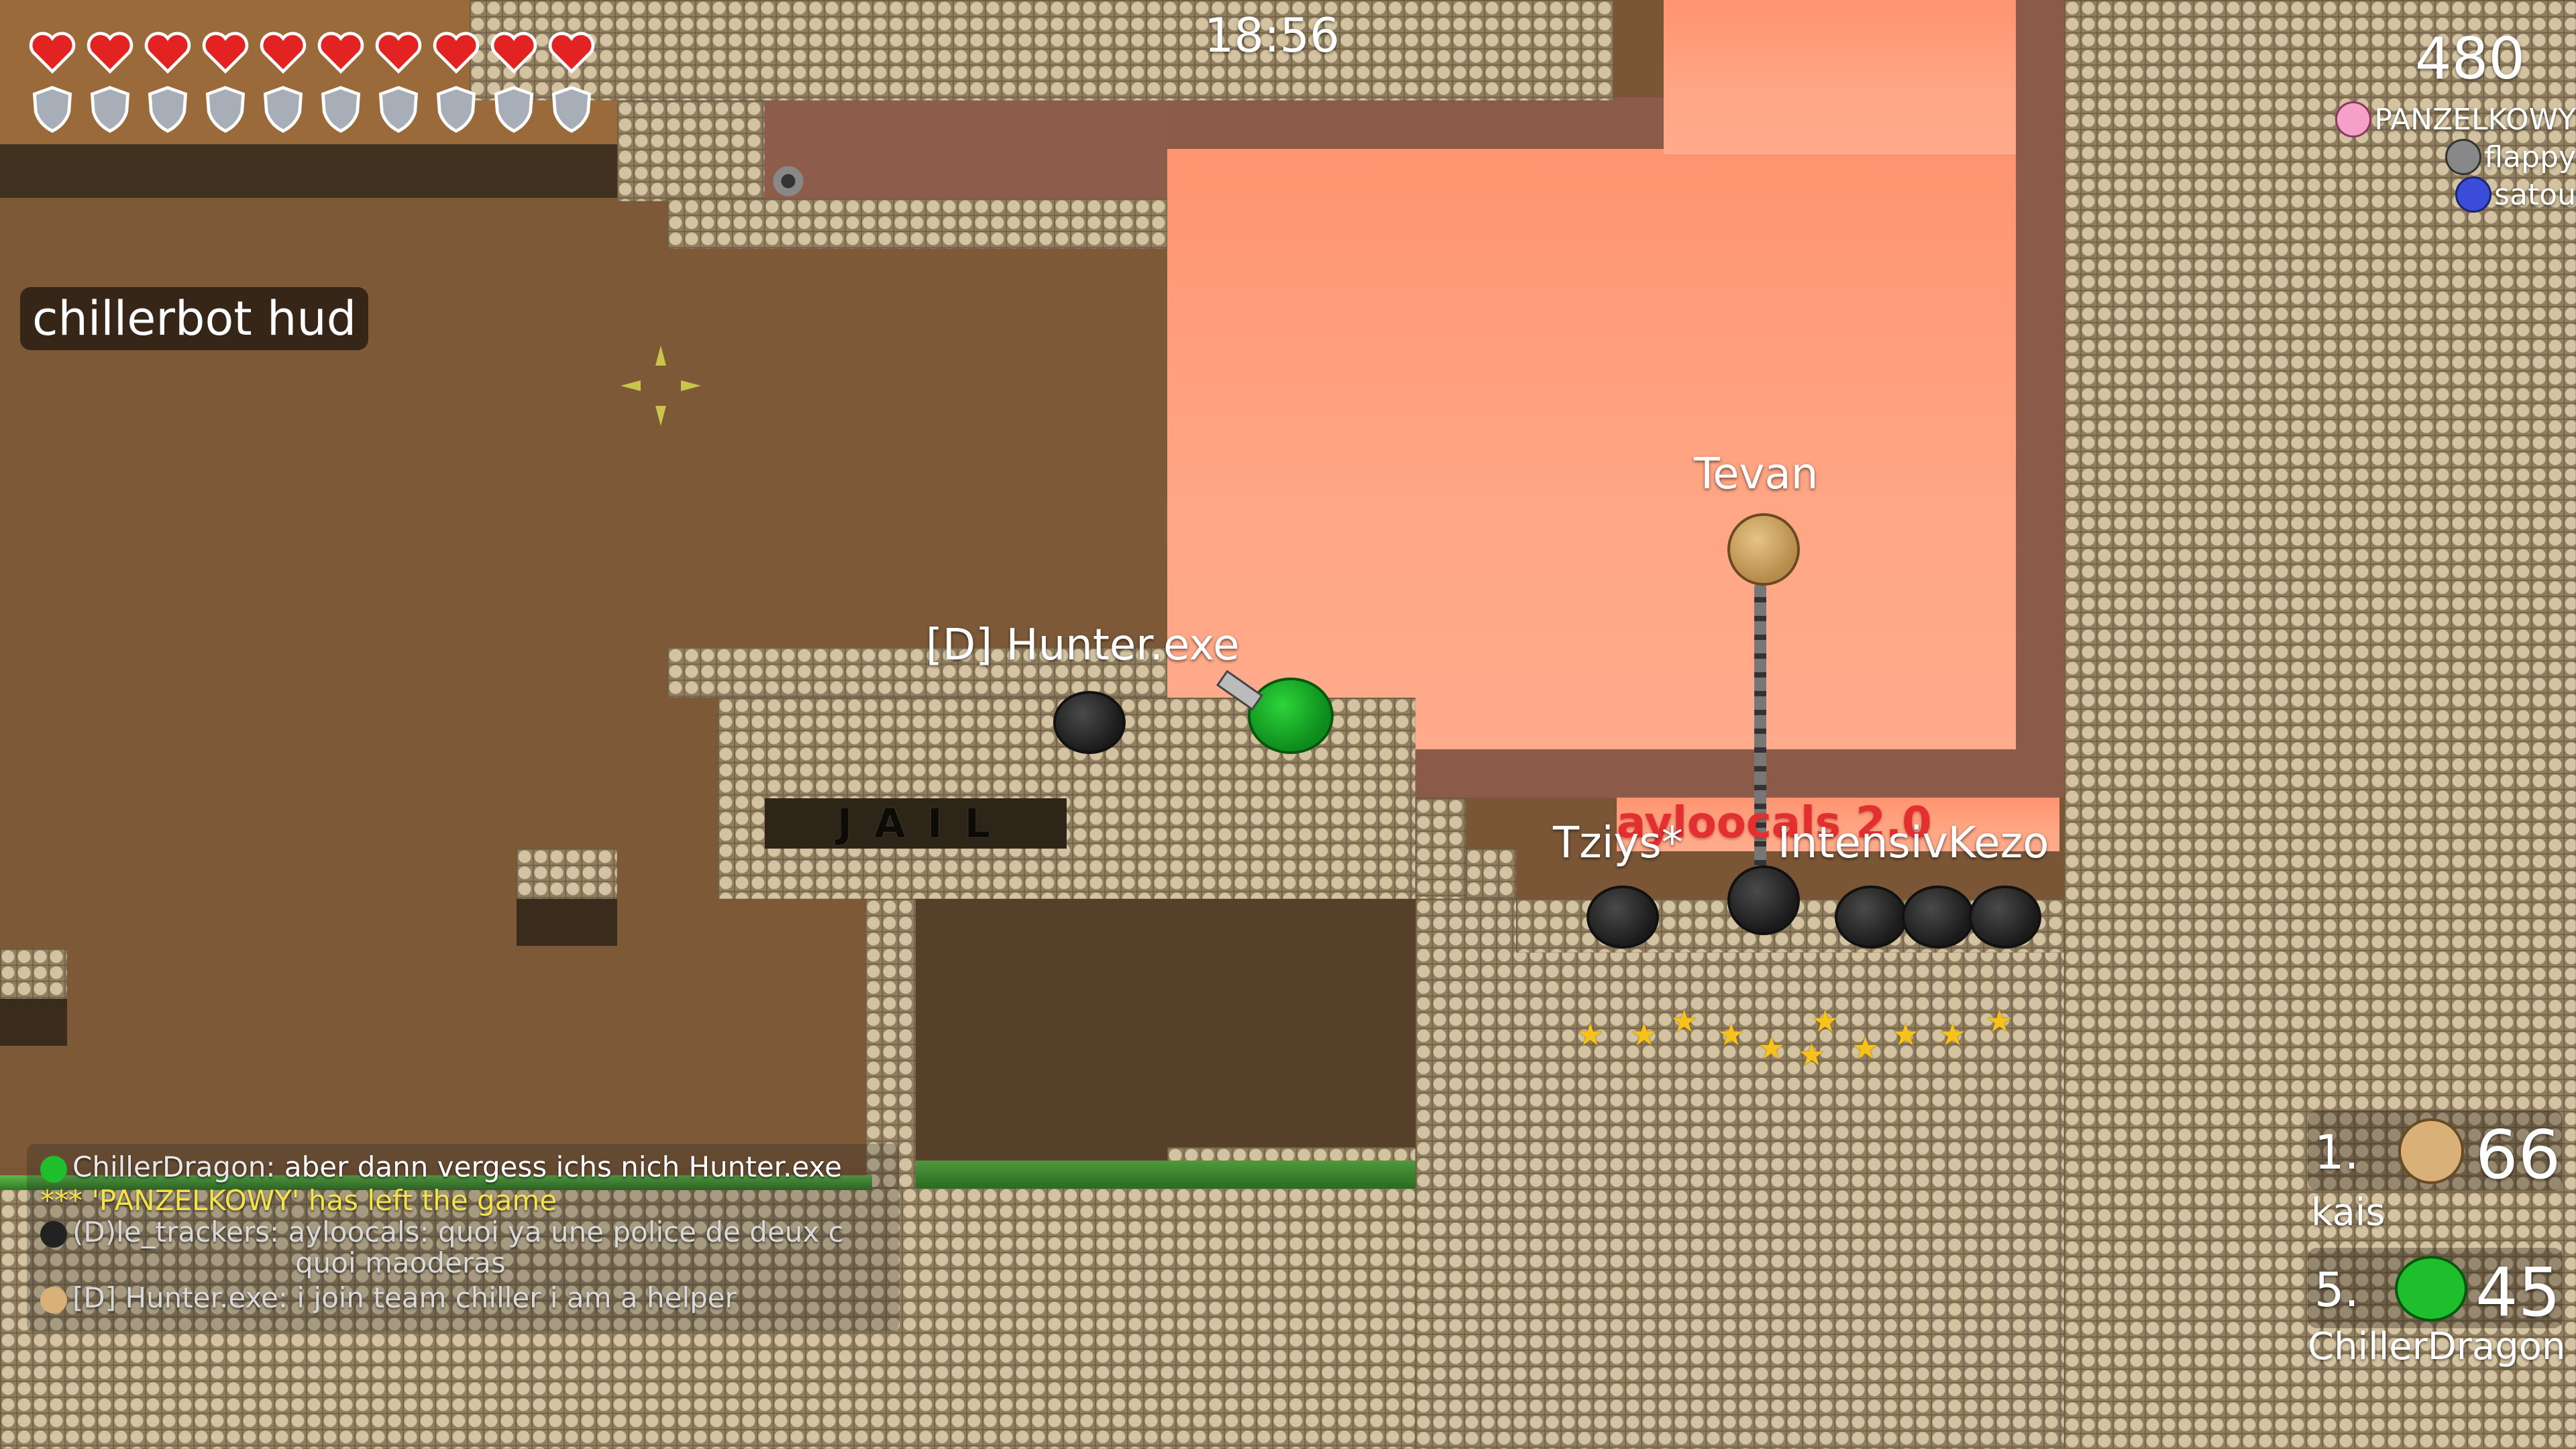 This screenshot has width=2576, height=1449. What do you see at coordinates (517, 1297) in the screenshot?
I see `chat-message: i join team chiller i am a helper` at bounding box center [517, 1297].